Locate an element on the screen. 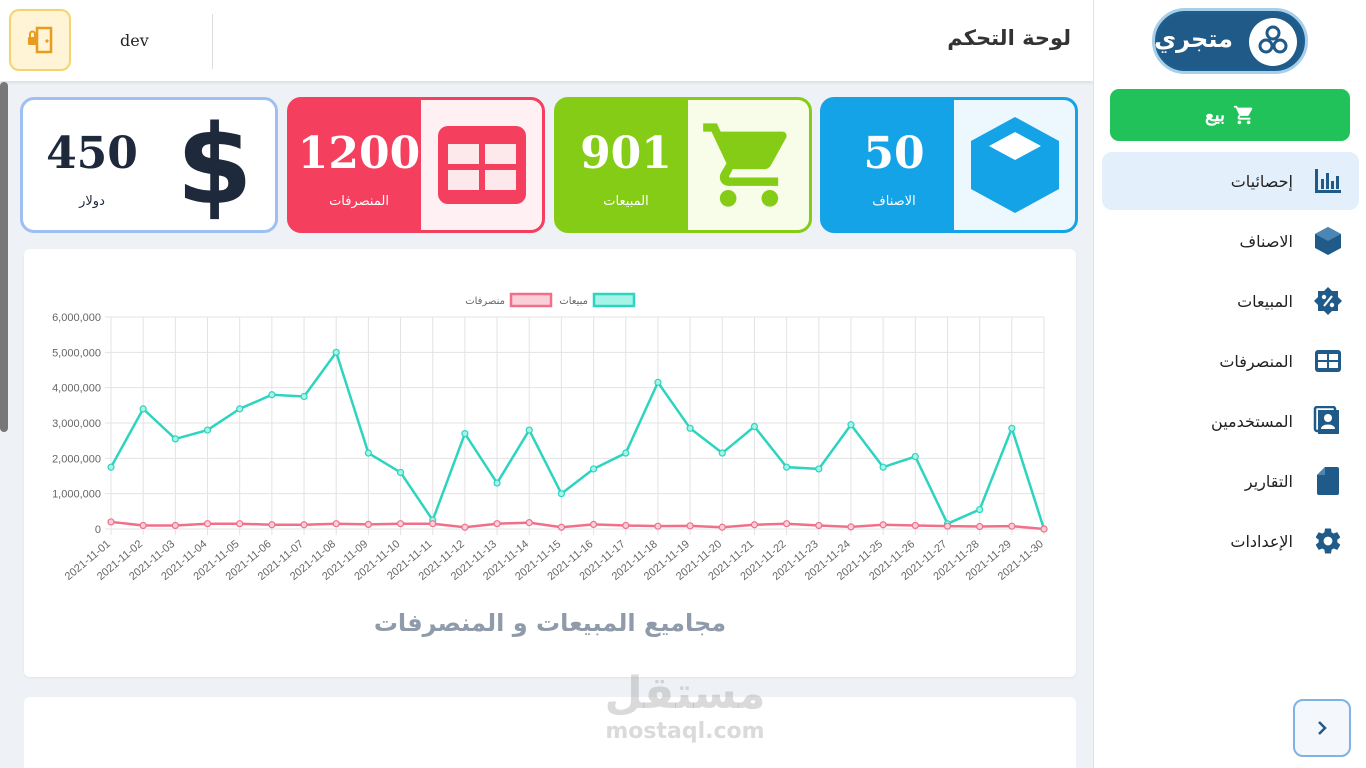  stat-value: 1200 is located at coordinates (359, 153).